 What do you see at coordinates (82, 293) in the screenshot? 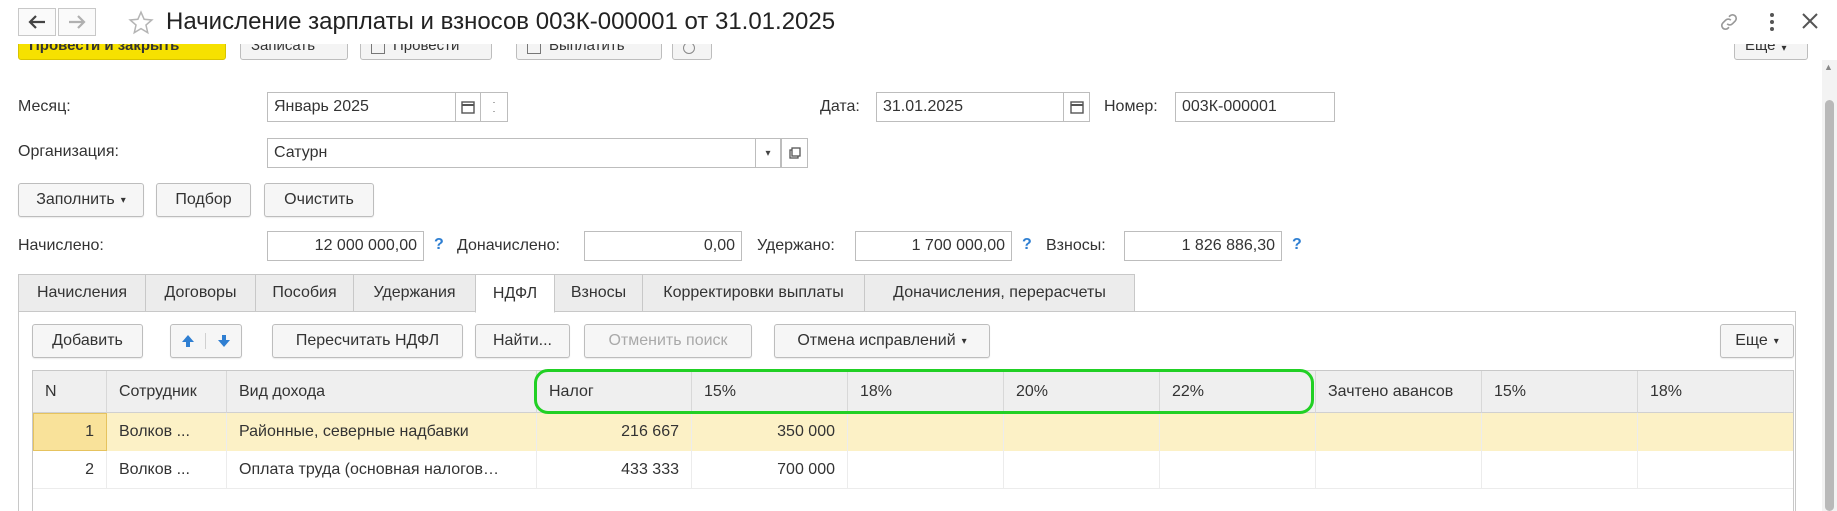
I see `tab-accruals: Начисления` at bounding box center [82, 293].